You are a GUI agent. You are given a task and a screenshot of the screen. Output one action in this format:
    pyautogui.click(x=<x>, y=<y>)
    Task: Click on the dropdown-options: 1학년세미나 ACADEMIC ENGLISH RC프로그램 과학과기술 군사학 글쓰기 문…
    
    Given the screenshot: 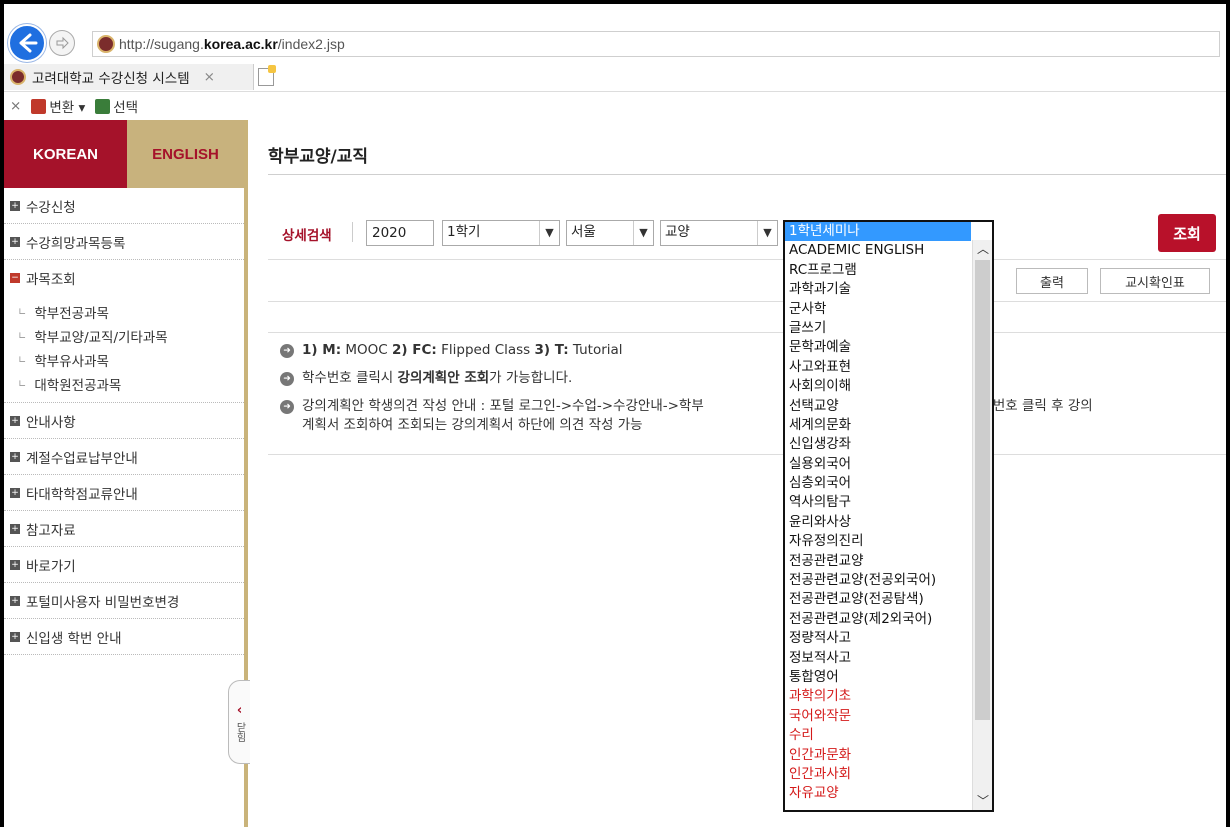 What is the action you would take?
    pyautogui.click(x=888, y=513)
    